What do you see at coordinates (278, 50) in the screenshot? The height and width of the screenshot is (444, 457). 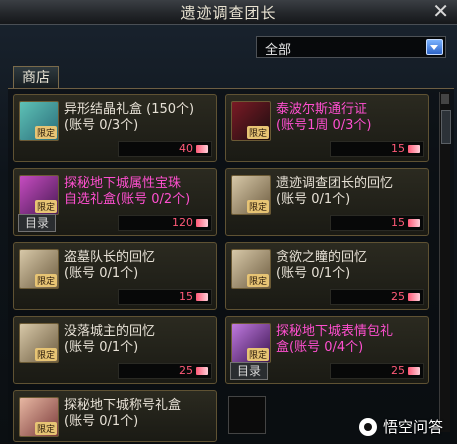 I see `category-filter-value: 全部` at bounding box center [278, 50].